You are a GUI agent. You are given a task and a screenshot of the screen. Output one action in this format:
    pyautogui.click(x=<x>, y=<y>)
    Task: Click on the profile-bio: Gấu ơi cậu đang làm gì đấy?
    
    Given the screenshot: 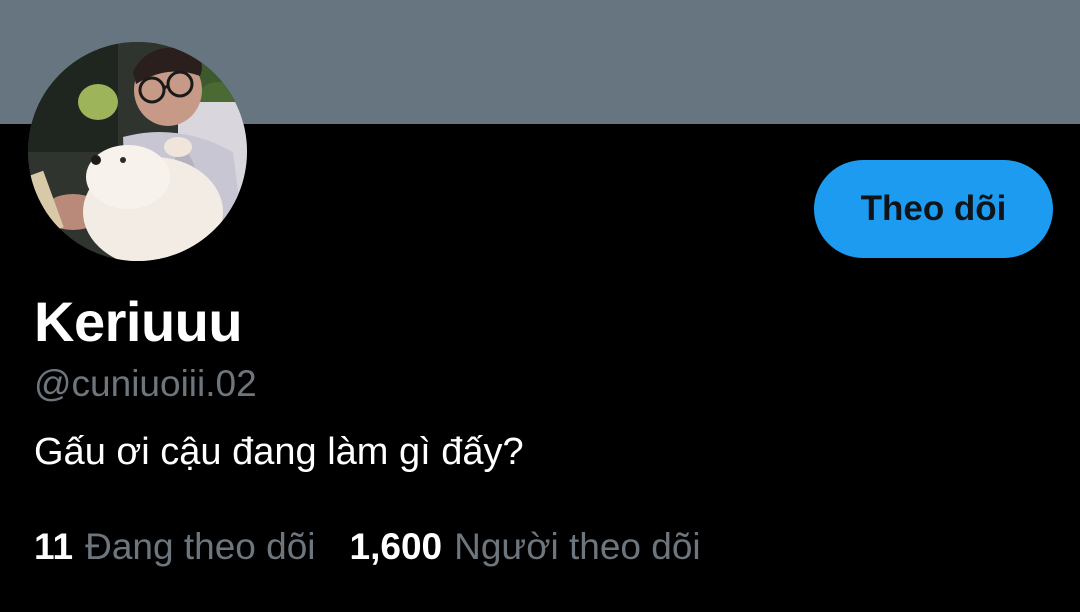 What is the action you would take?
    pyautogui.click(x=279, y=452)
    